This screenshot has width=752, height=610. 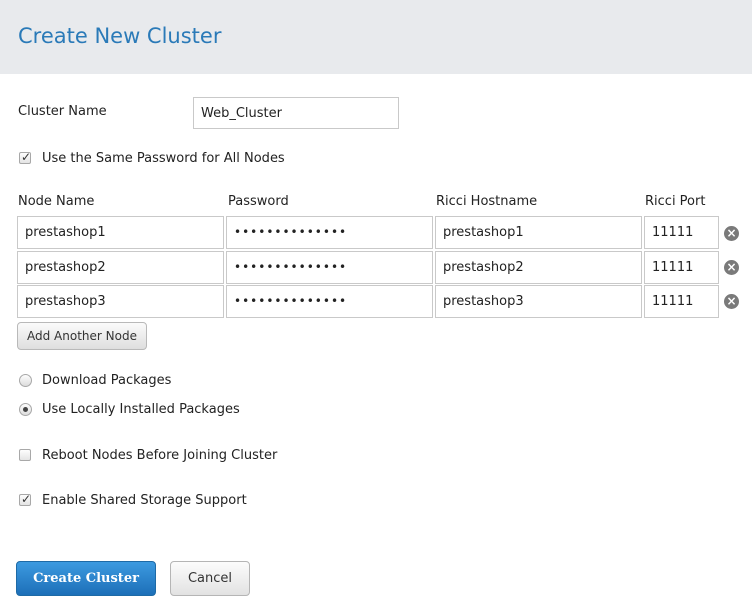 What do you see at coordinates (538, 232) in the screenshot?
I see `ricci-hostname-input: prestashop1` at bounding box center [538, 232].